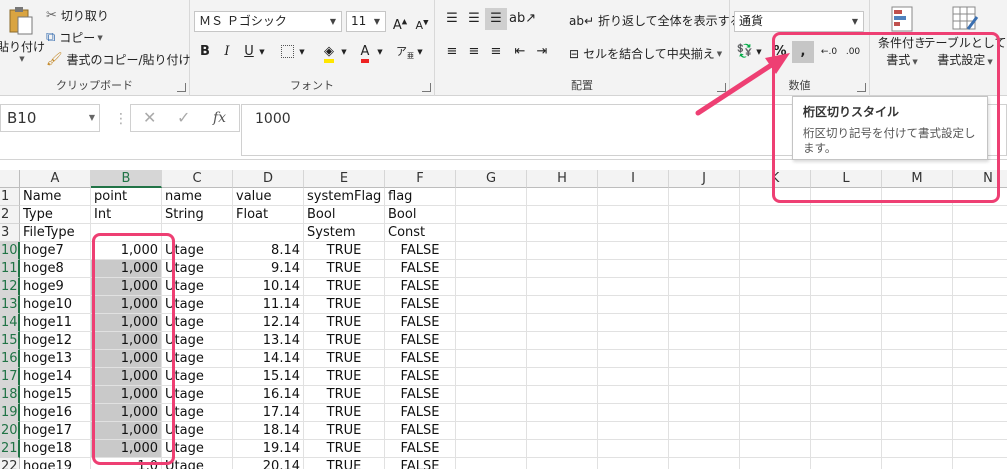  What do you see at coordinates (55, 323) in the screenshot?
I see `cell-a14: hoge11` at bounding box center [55, 323].